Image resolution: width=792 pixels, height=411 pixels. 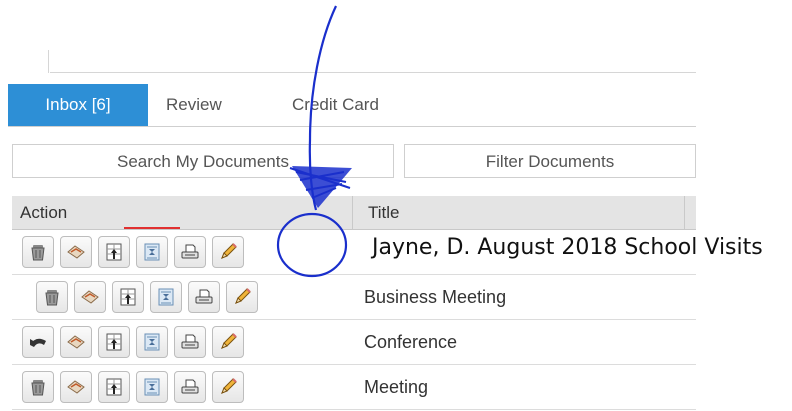 I want to click on column-header-action: Action, so click(x=43, y=212).